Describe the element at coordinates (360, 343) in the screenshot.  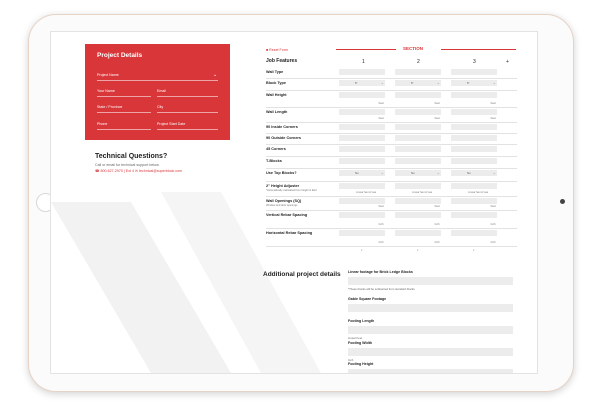
I see `additional-field-label: Footing Width` at that location.